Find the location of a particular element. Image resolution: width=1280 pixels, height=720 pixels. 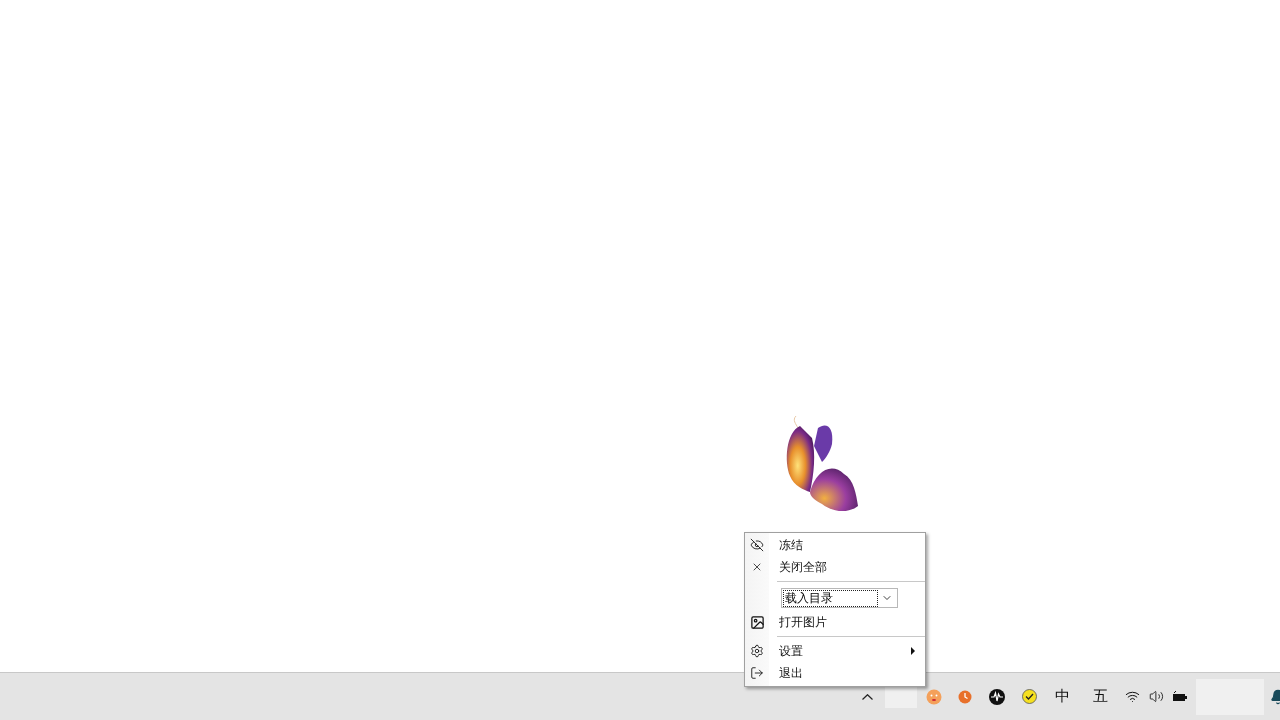

input-method-indicator: 五 is located at coordinates (1100, 696).